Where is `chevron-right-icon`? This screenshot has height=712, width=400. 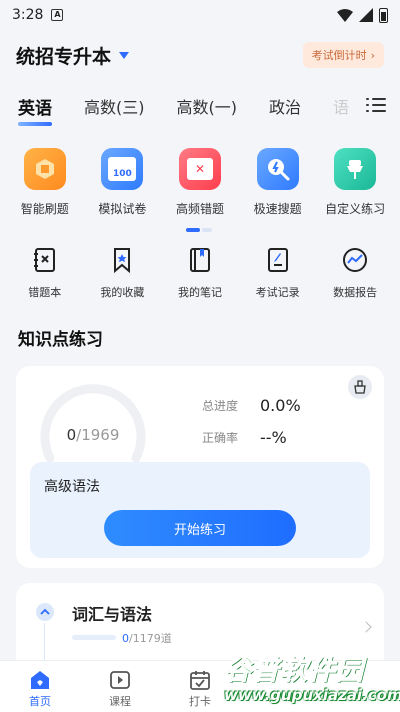
chevron-right-icon is located at coordinates (366, 627).